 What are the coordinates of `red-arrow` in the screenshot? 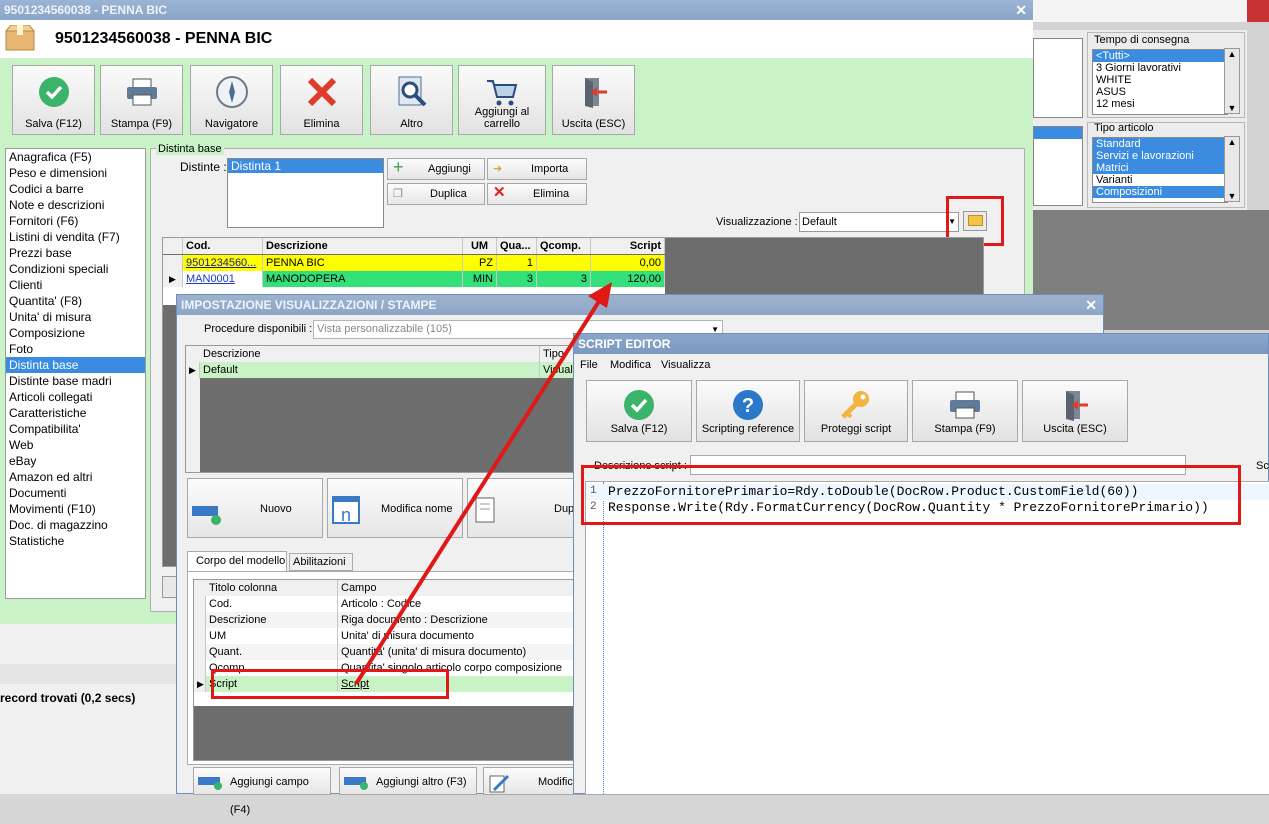 It's located at (483, 484).